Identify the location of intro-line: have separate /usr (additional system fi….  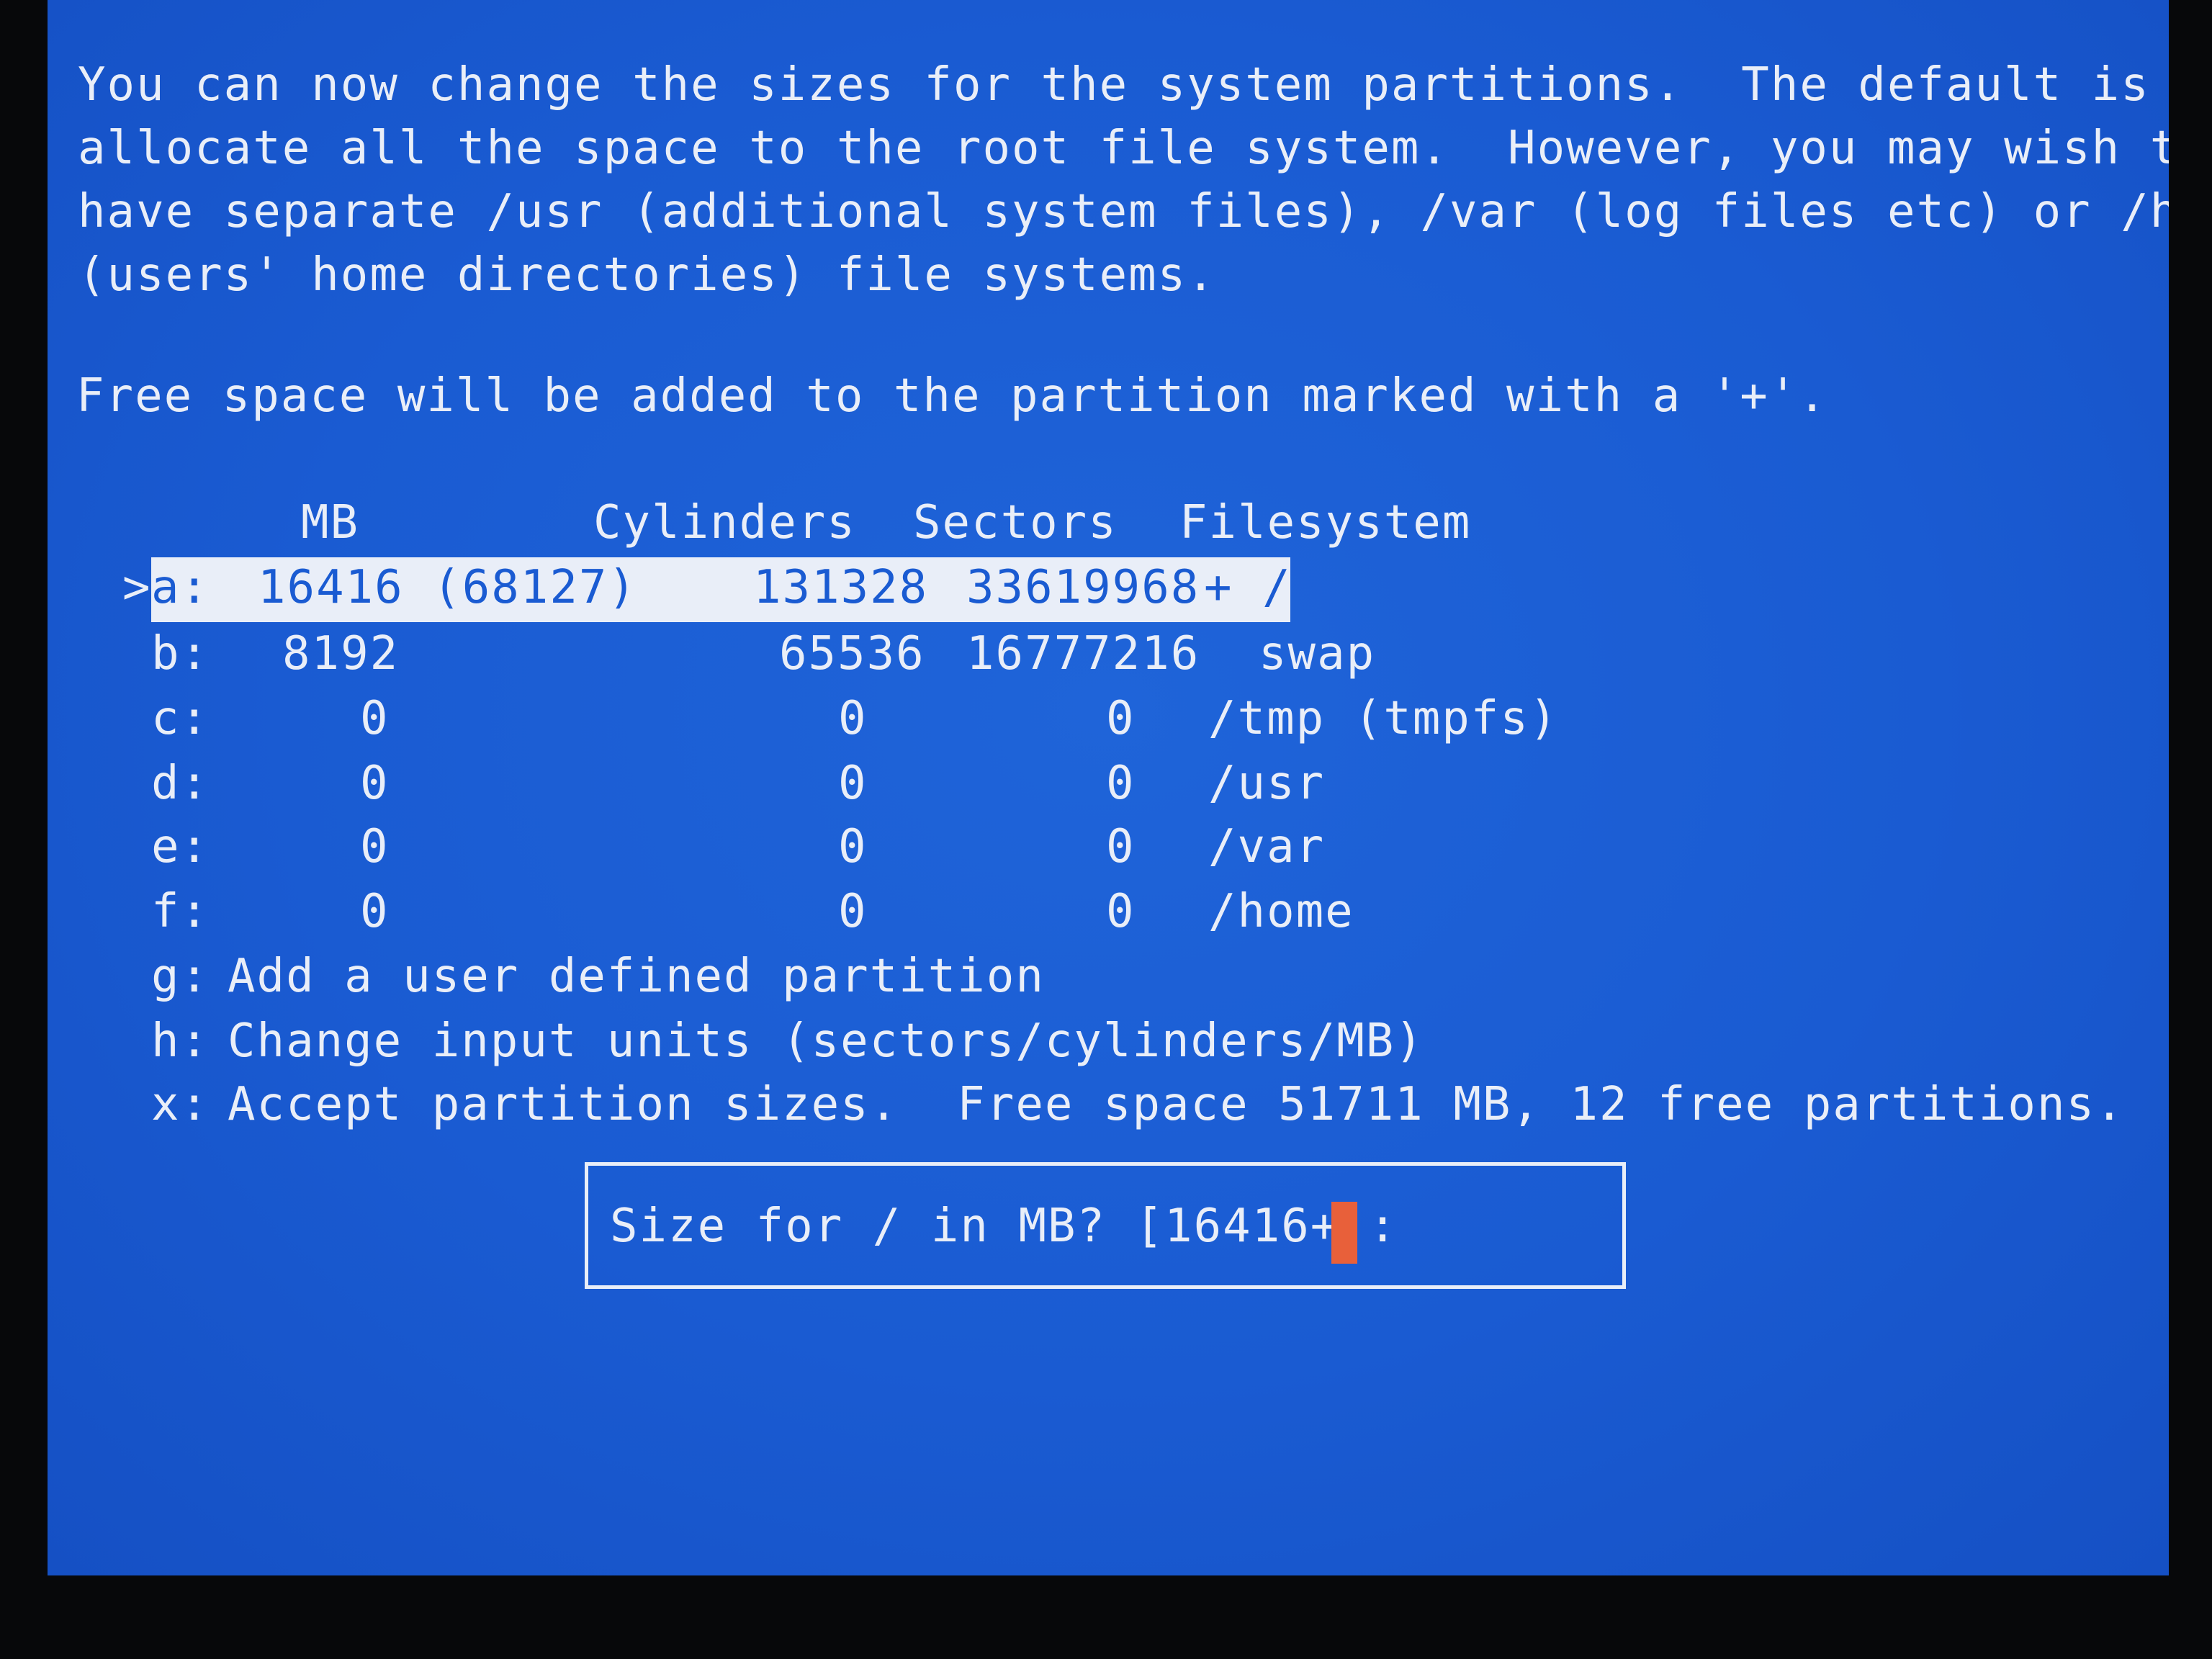
(1123, 211).